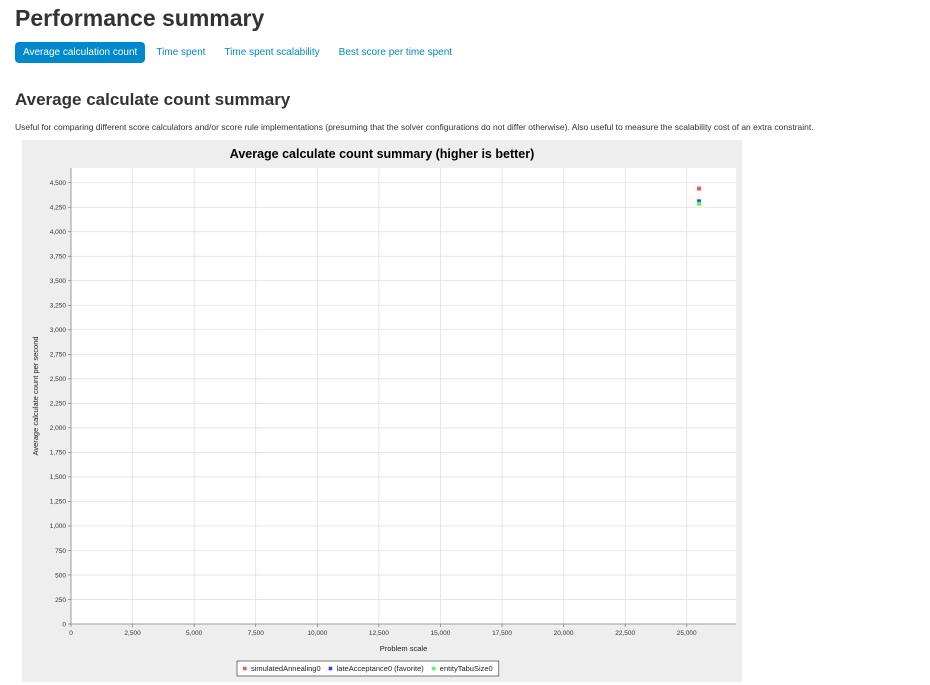 This screenshot has height=685, width=930. Describe the element at coordinates (58, 379) in the screenshot. I see `y-tick-label: 2,500` at that location.